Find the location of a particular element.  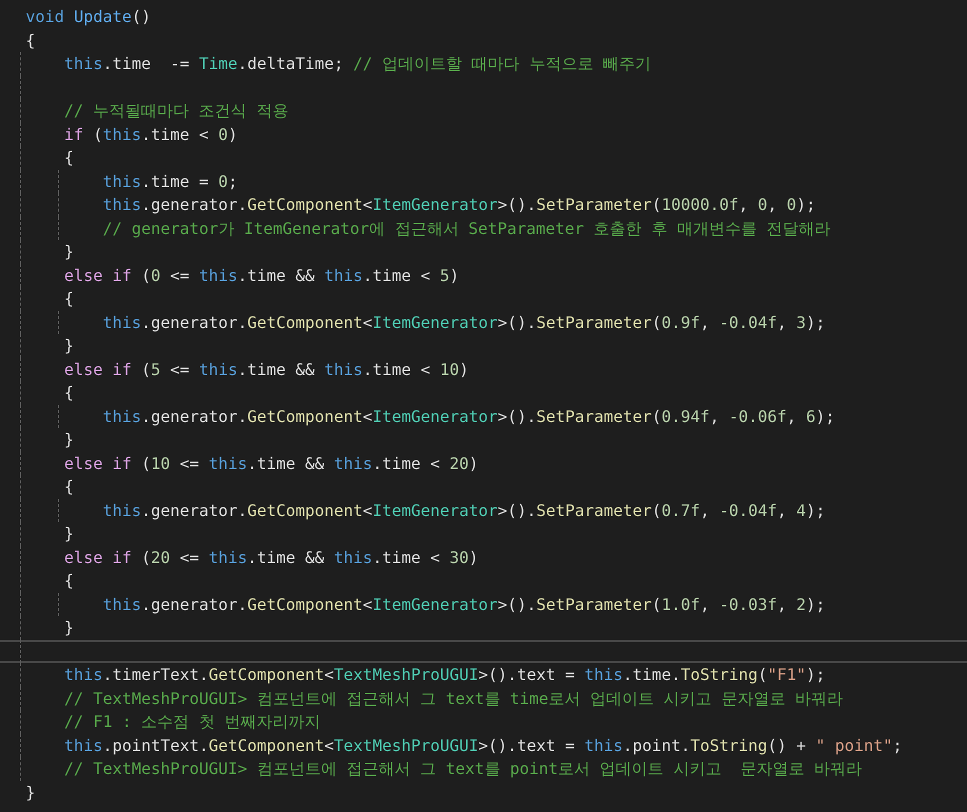

code-line: this.generator.GetComponent<ItemGenerator>().SetParameter(10000.0f, 0, 0); is located at coordinates (459, 204).